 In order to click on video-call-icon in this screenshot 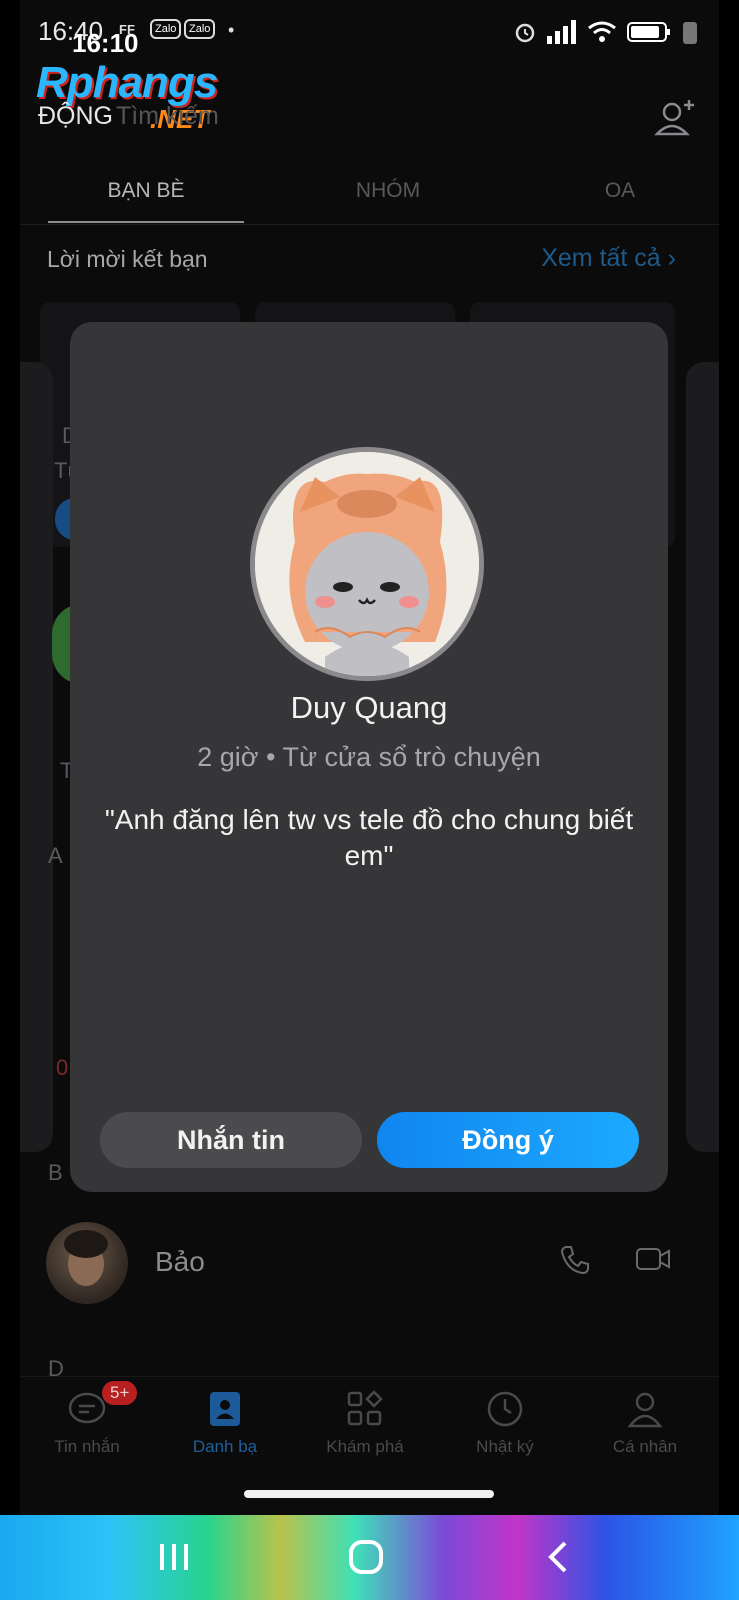, I will do `click(653, 1259)`.